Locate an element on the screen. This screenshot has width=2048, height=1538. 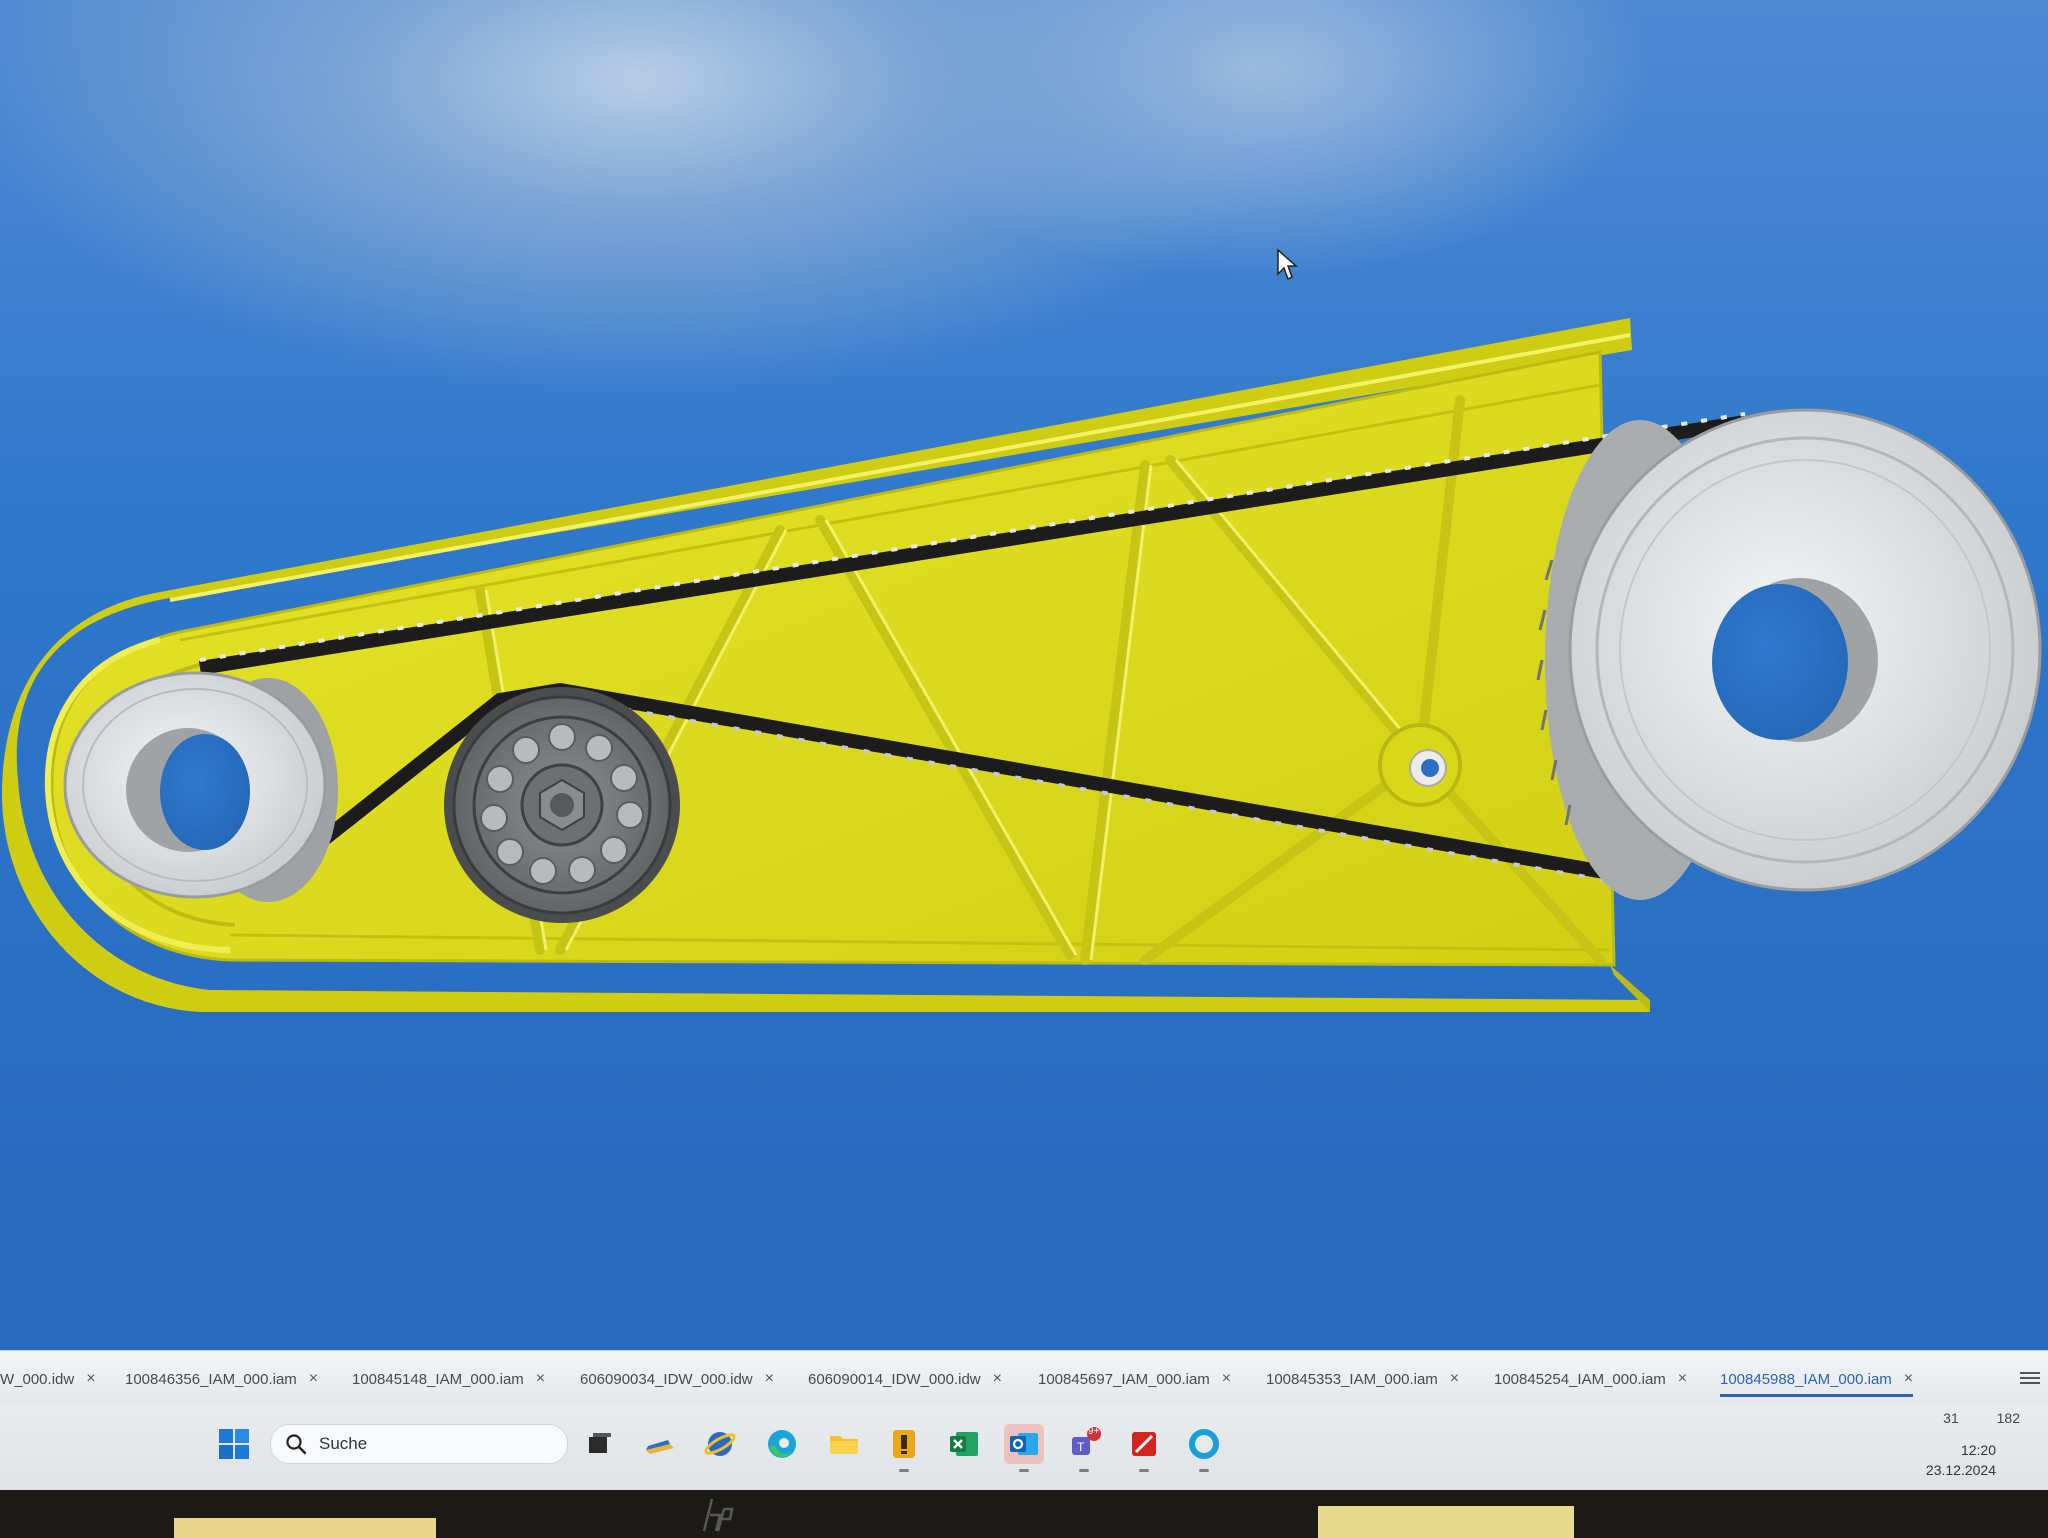
small-pulley is located at coordinates (200, 786).